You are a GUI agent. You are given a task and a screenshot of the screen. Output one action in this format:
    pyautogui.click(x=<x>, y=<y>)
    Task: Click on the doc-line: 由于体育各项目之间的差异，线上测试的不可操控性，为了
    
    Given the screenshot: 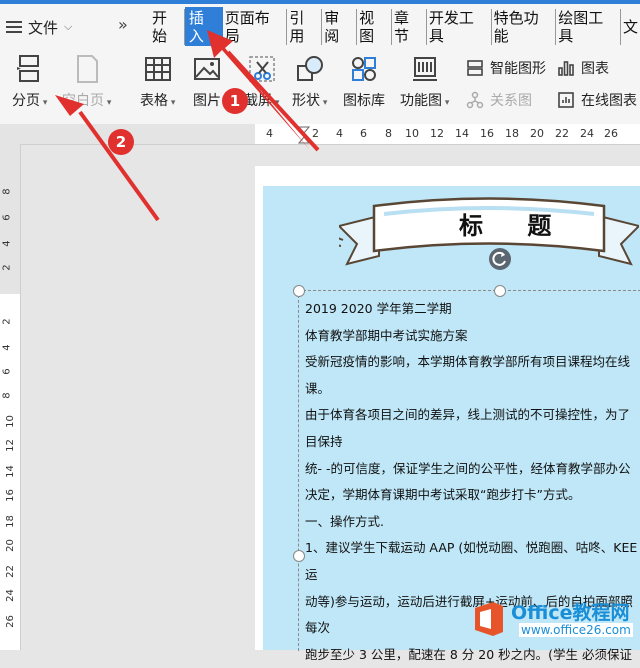 What is the action you would take?
    pyautogui.click(x=468, y=415)
    